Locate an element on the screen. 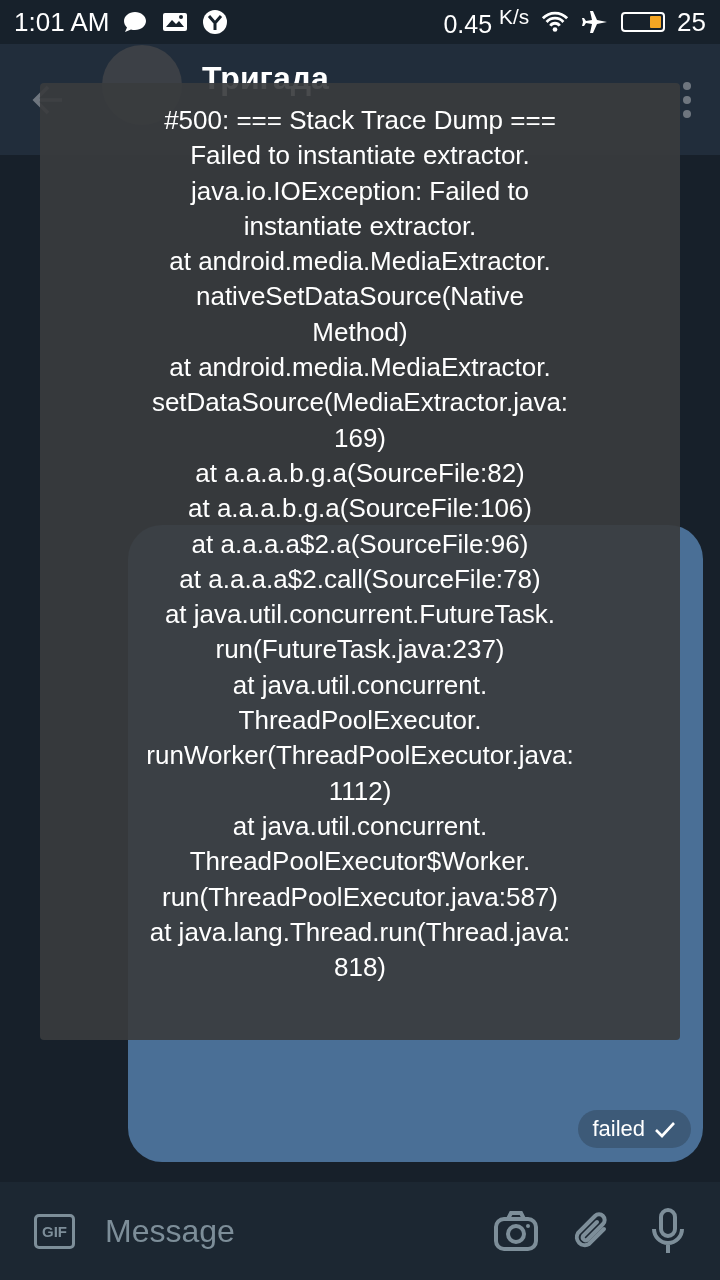 The width and height of the screenshot is (720, 1280). message-status: failed is located at coordinates (634, 1129).